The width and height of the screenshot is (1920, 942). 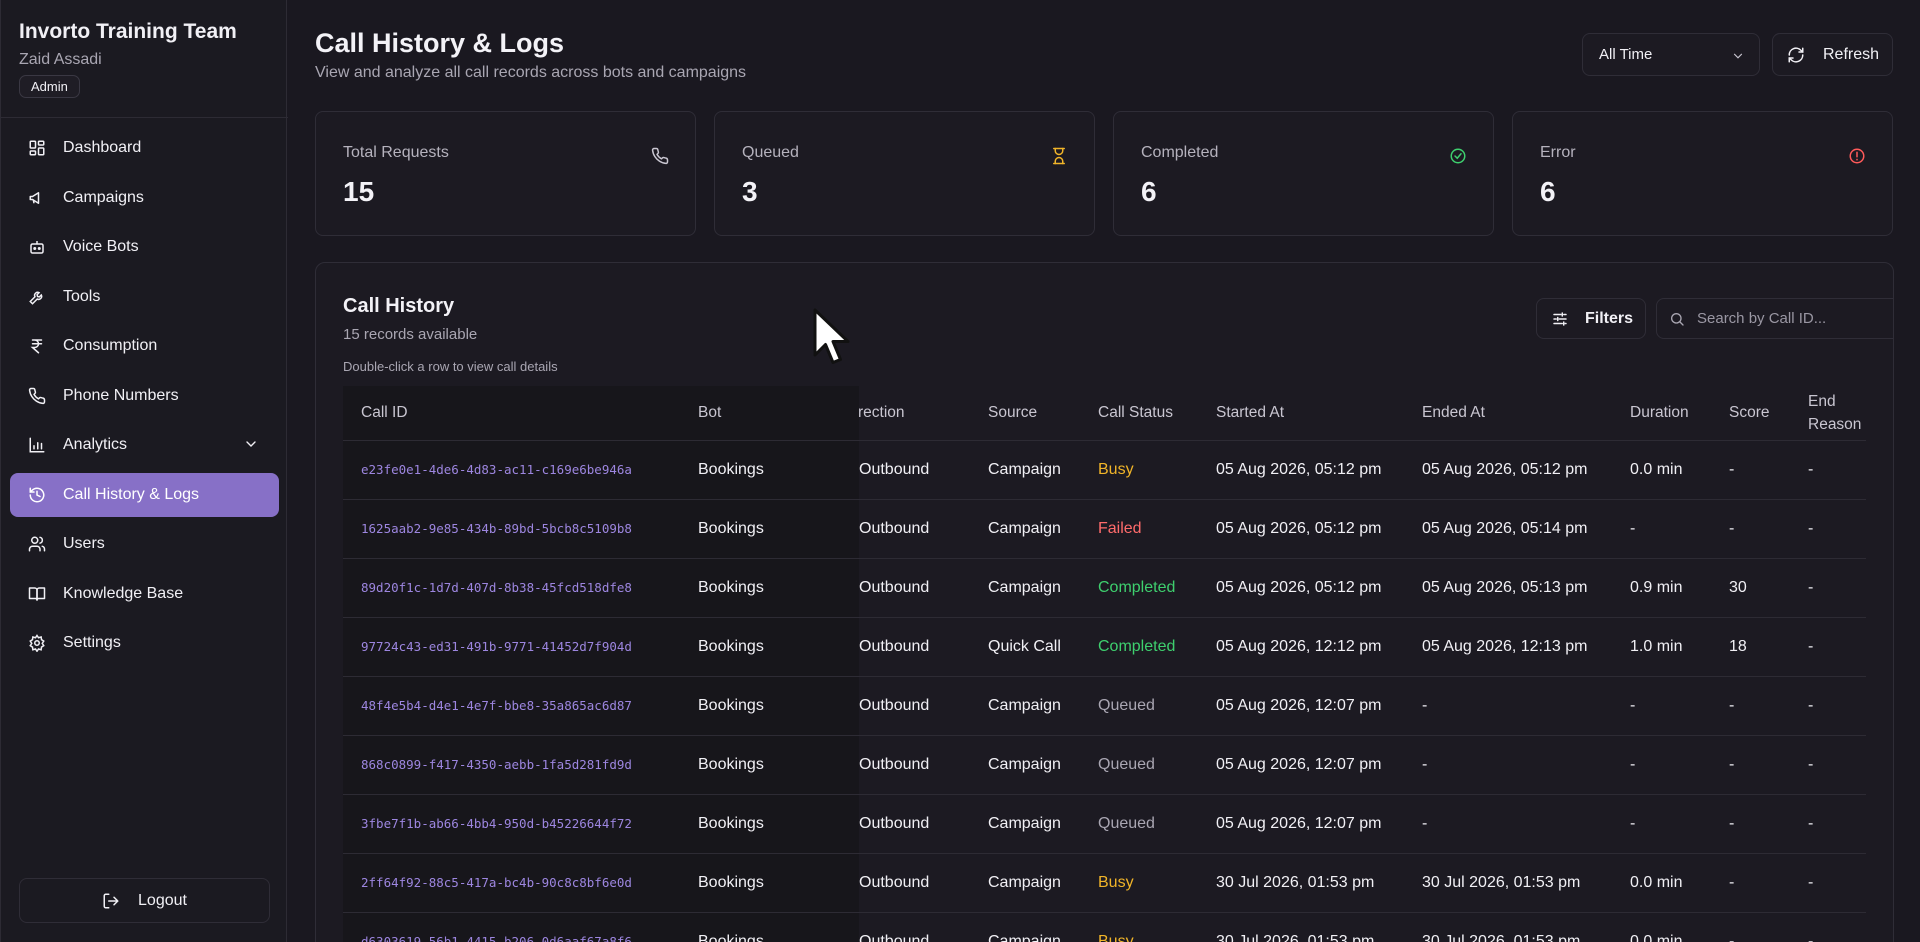 What do you see at coordinates (1661, 470) in the screenshot?
I see `duration-cell: 0.0 min` at bounding box center [1661, 470].